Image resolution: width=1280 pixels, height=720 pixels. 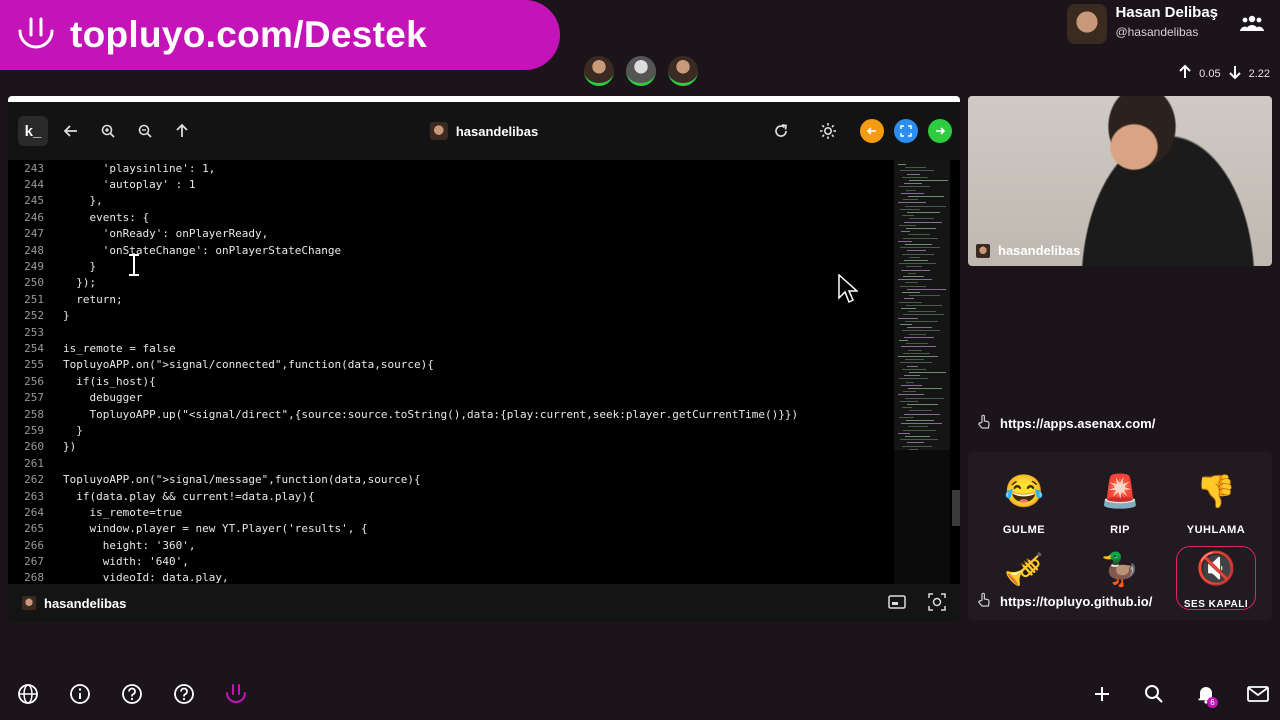 What do you see at coordinates (1235, 73) in the screenshot?
I see `download-arrow-icon` at bounding box center [1235, 73].